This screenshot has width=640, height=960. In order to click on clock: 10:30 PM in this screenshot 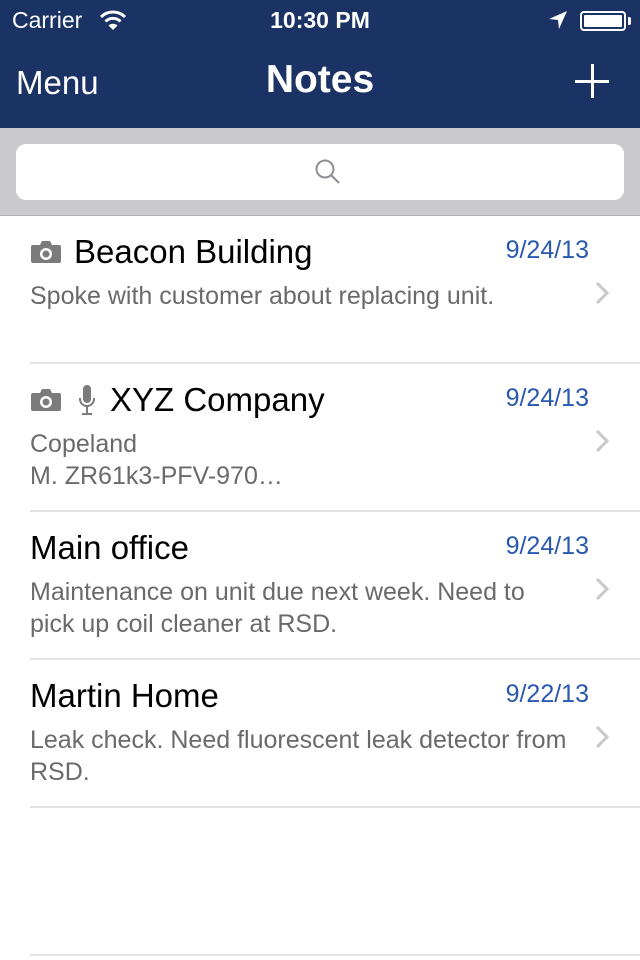, I will do `click(320, 20)`.